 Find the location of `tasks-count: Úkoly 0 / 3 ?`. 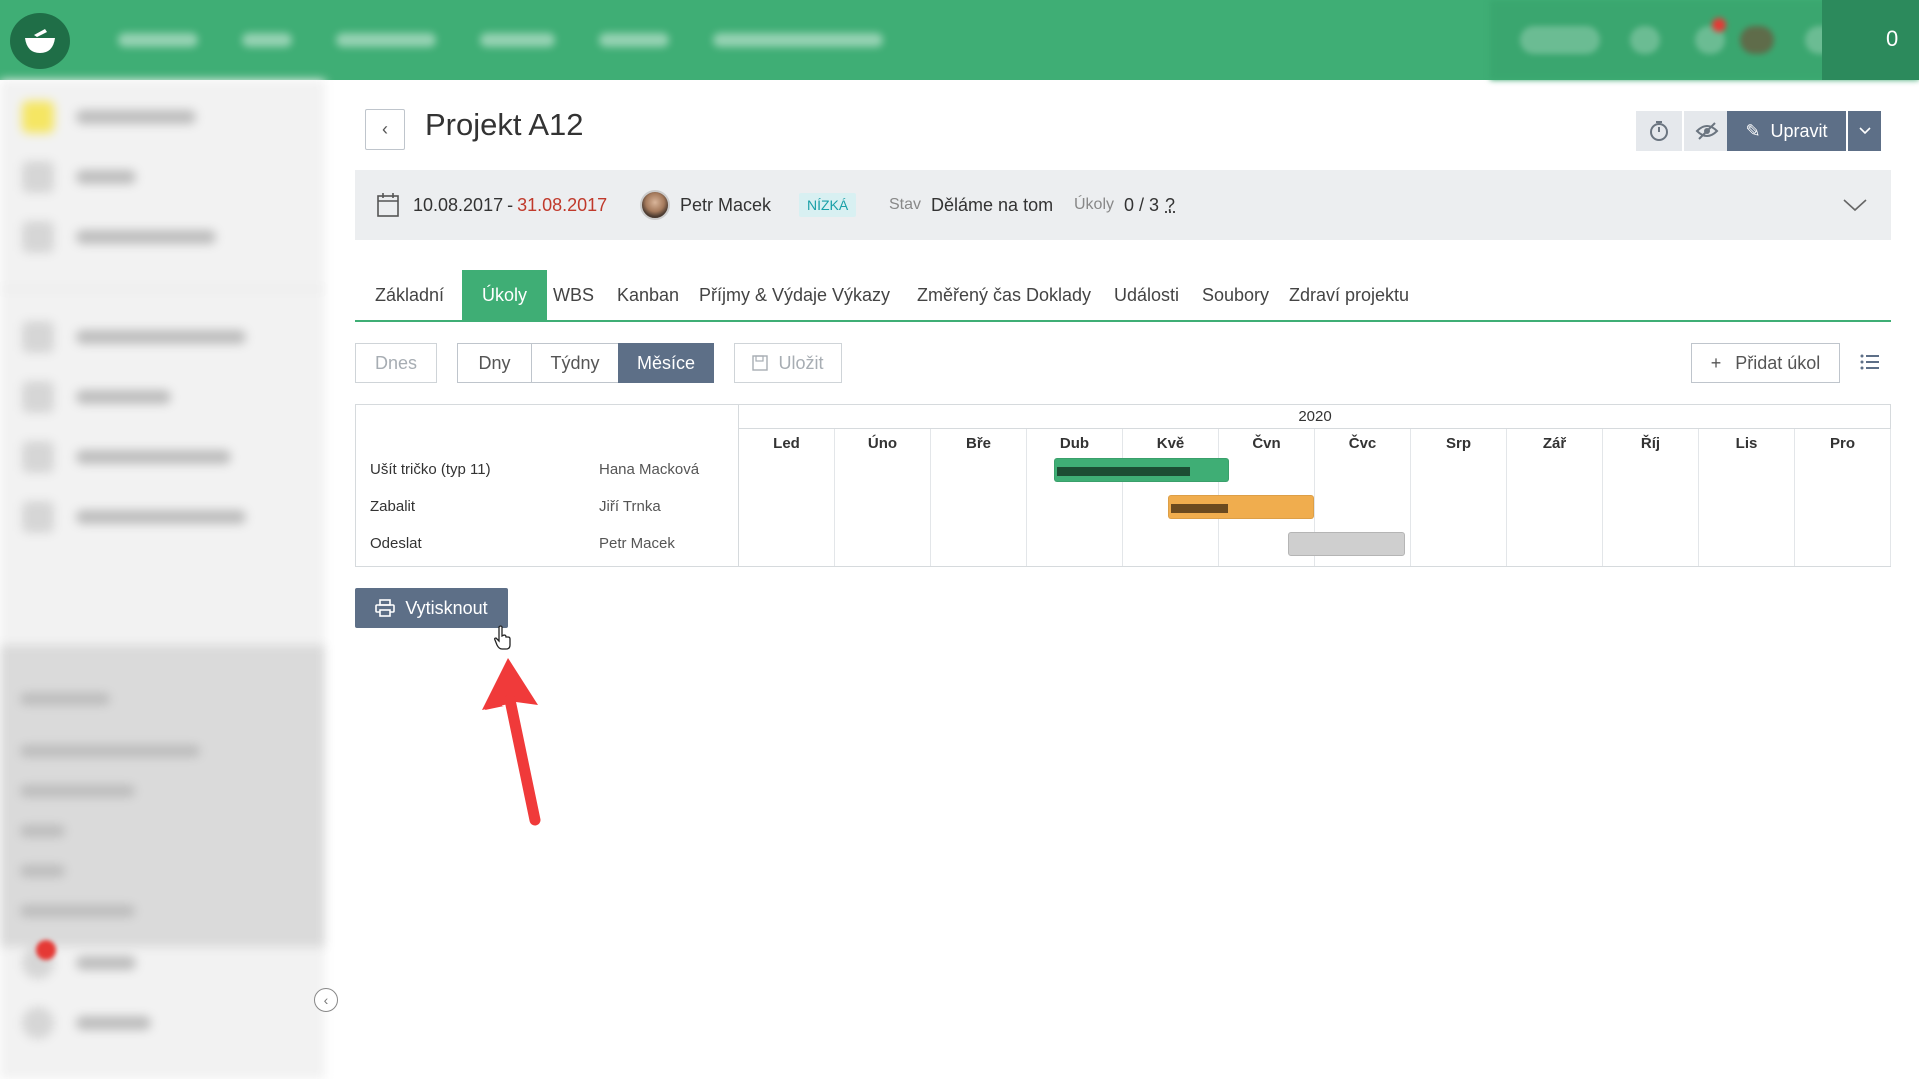

tasks-count: Úkoly 0 / 3 ? is located at coordinates (1125, 205).